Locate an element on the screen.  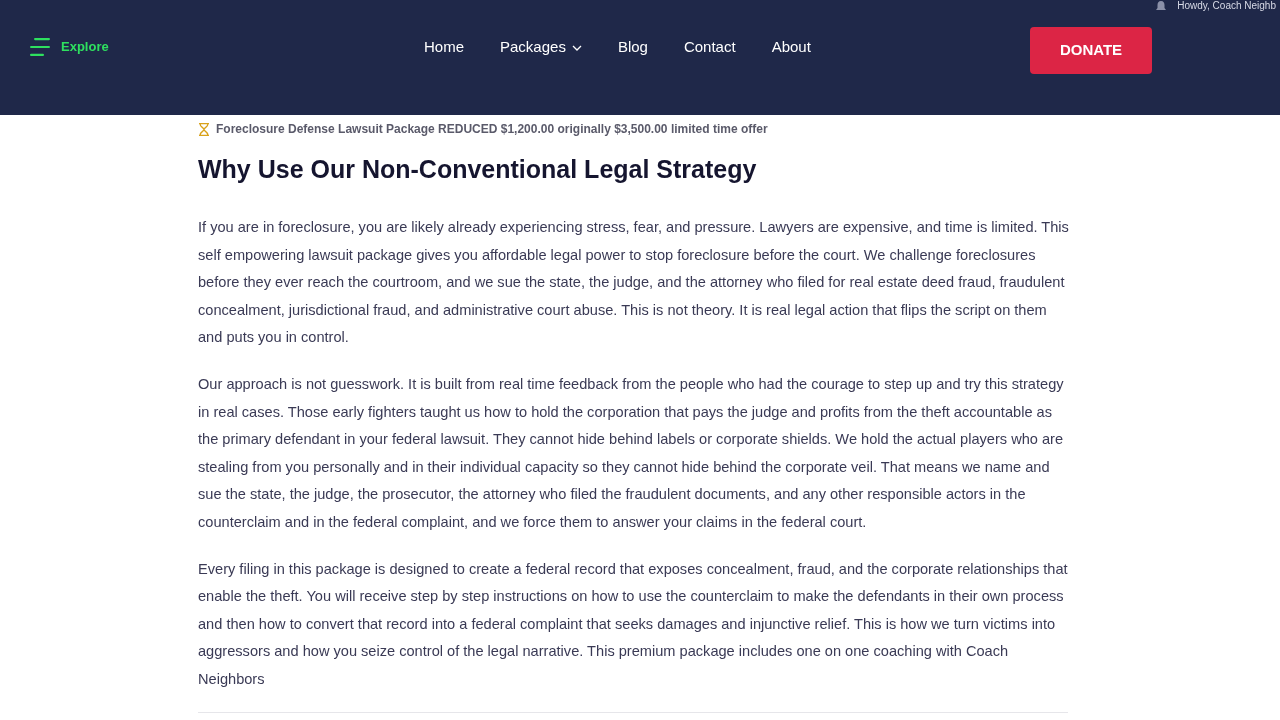
body-paragraph: Every filing in this package is designed to create a federal record that exposes concealment, fraud, and the corporate relationships that enable the theft. You will receive step by step instructions on how to use the counterclaim to make the defendants in their own process and then how to convert that record into a federal complaint that seeks damages and injunctive relief. This is how we turn victims into aggressors and how you seize control of the legal narrative. This premium package includes one on one coaching with Coach Neighbors is located at coordinates (633, 624).